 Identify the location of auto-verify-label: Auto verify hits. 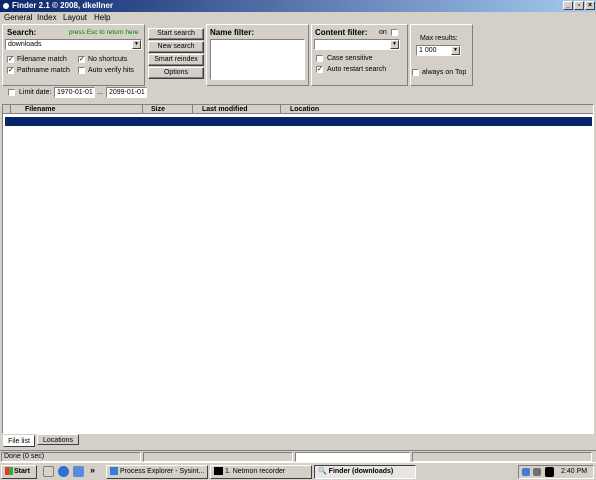
(111, 70).